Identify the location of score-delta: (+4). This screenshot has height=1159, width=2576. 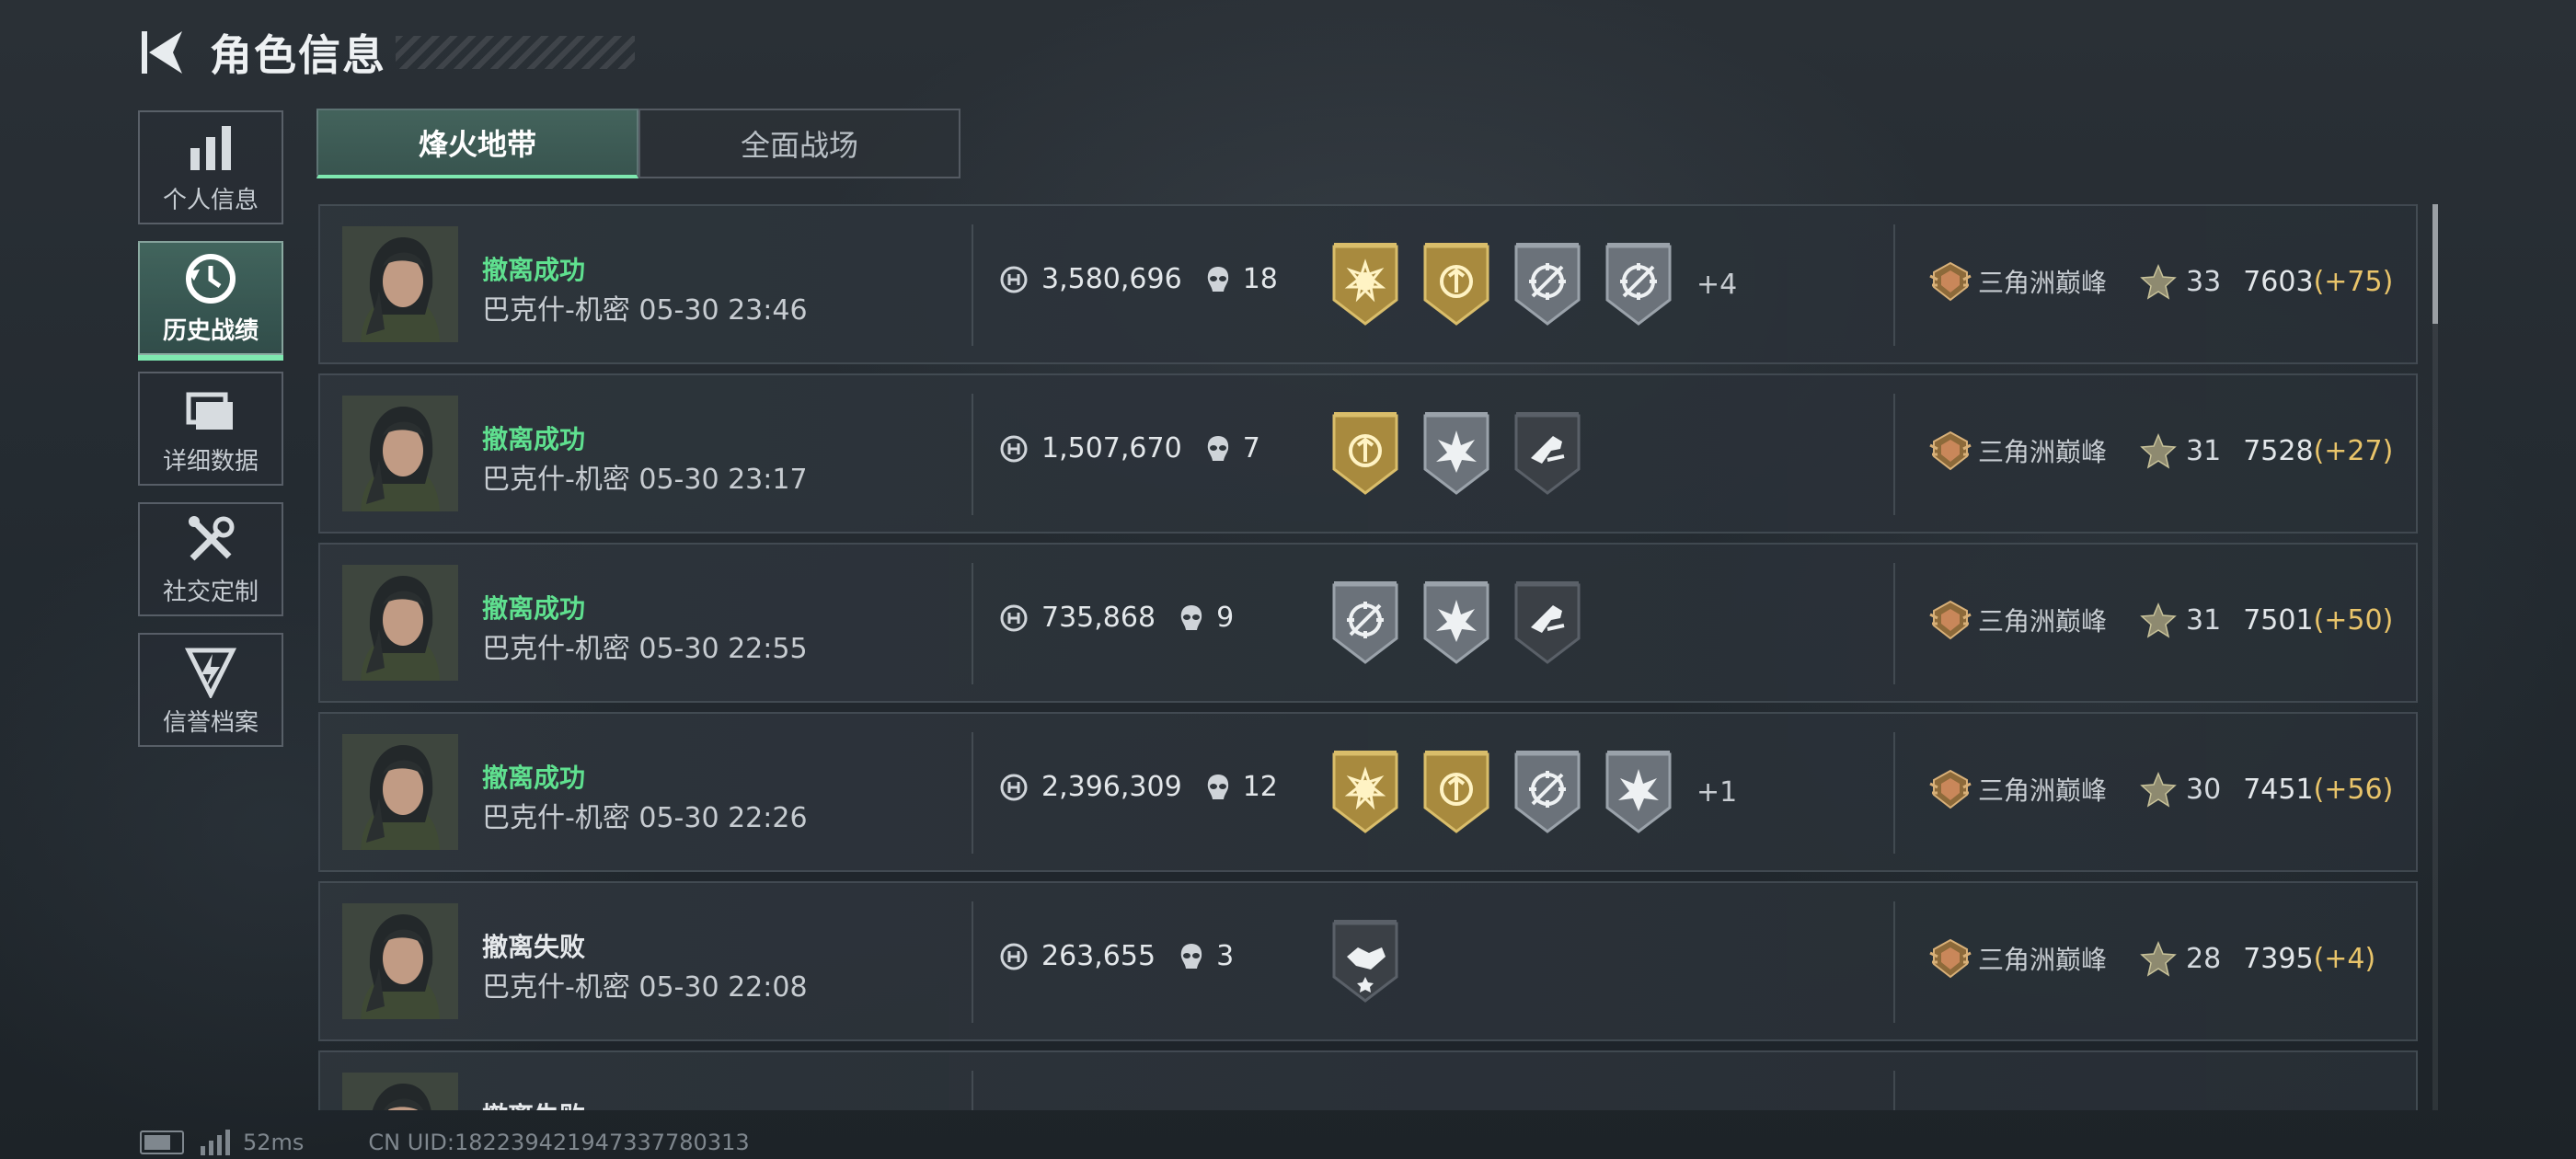
(2344, 958).